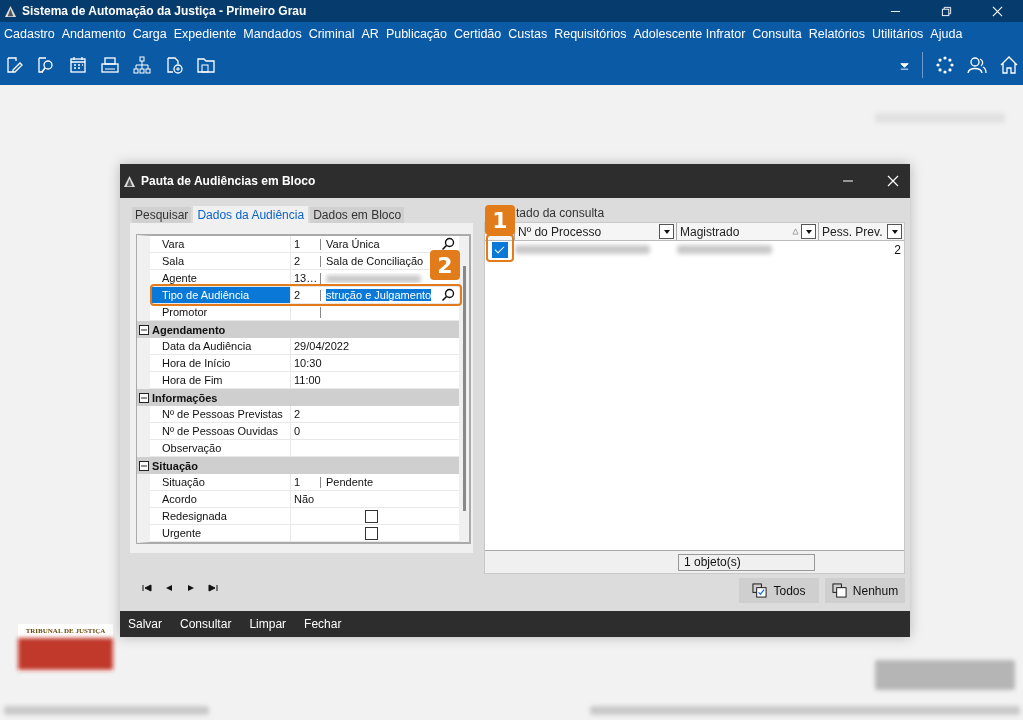 This screenshot has height=720, width=1023. Describe the element at coordinates (331, 33) in the screenshot. I see `menu-item: Criminal` at that location.